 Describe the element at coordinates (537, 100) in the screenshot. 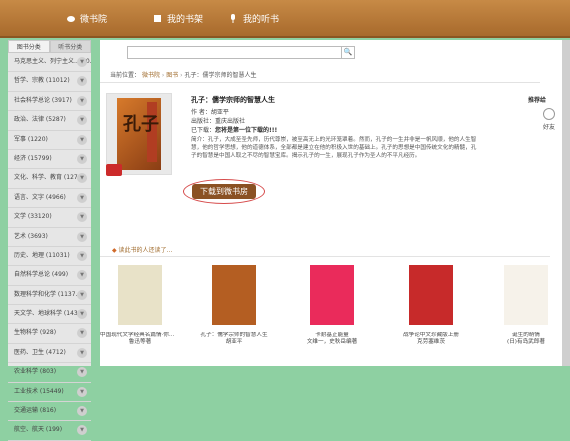

I see `recommend-label: 推荐给` at that location.